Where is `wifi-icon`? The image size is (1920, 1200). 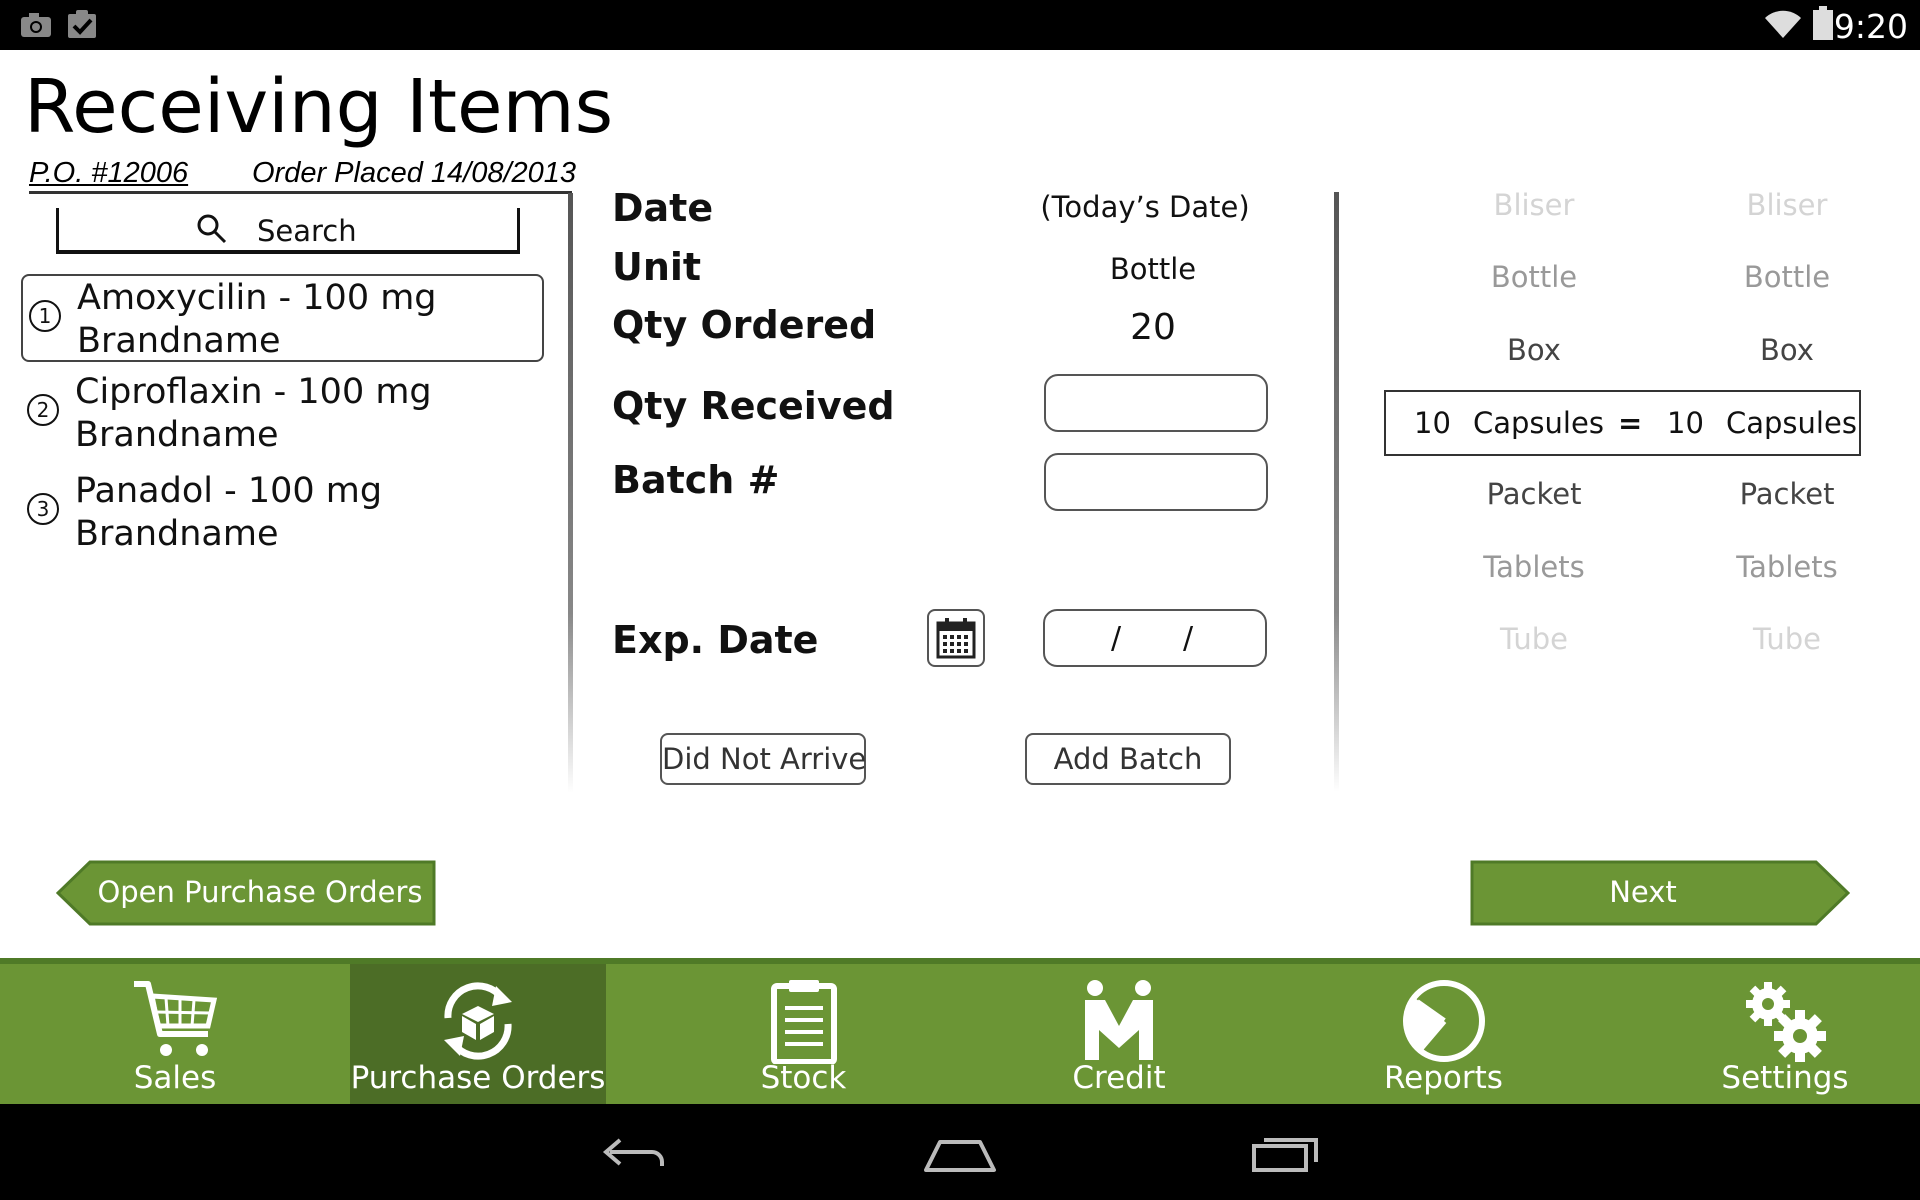
wifi-icon is located at coordinates (1783, 24).